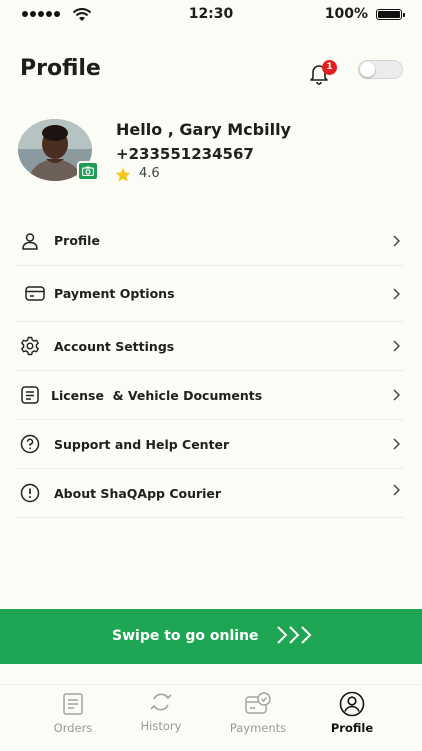 This screenshot has height=751, width=422. I want to click on document-icon, so click(30, 395).